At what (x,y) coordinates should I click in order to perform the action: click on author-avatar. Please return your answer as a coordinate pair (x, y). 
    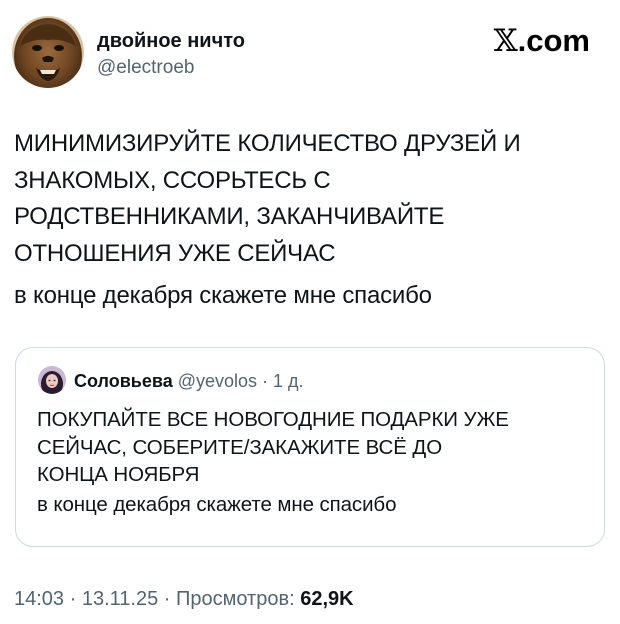
    Looking at the image, I should click on (48, 52).